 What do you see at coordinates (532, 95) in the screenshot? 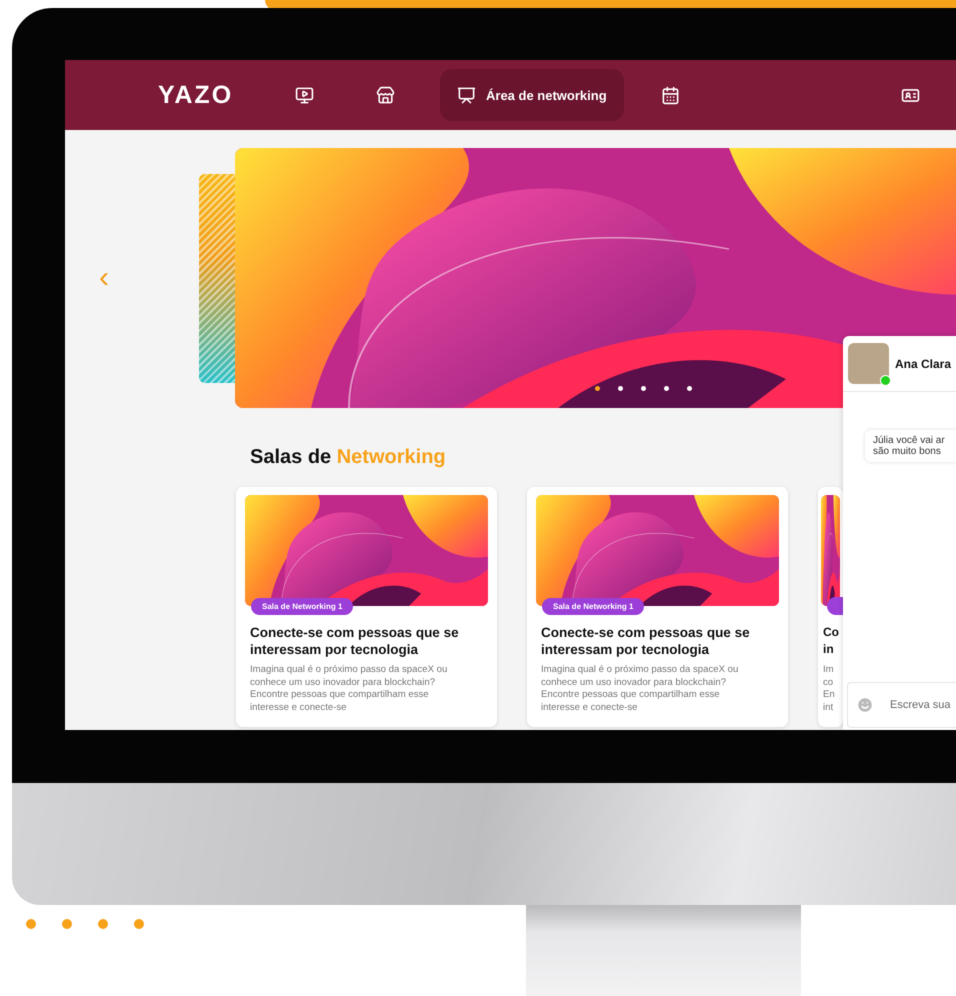
I see `nav-tab: Área de networking` at bounding box center [532, 95].